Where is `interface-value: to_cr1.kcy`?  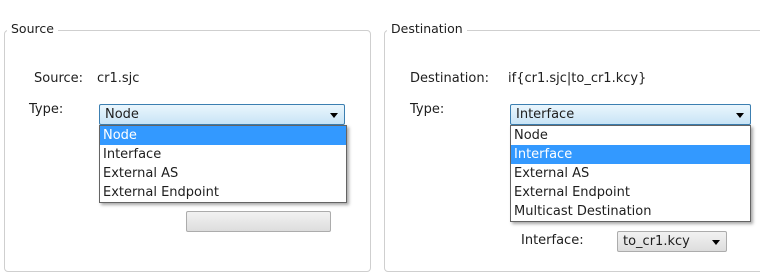
interface-value: to_cr1.kcy is located at coordinates (656, 241).